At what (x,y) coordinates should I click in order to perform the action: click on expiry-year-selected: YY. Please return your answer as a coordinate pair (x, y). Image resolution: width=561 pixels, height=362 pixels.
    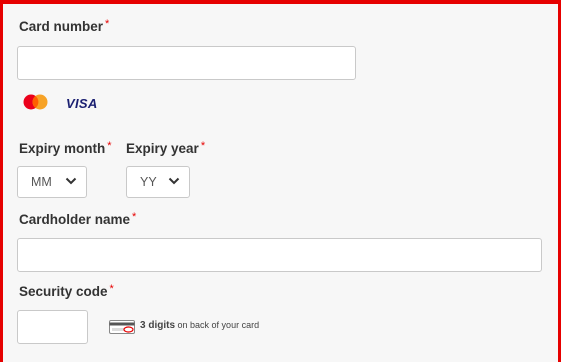
    Looking at the image, I should click on (148, 182).